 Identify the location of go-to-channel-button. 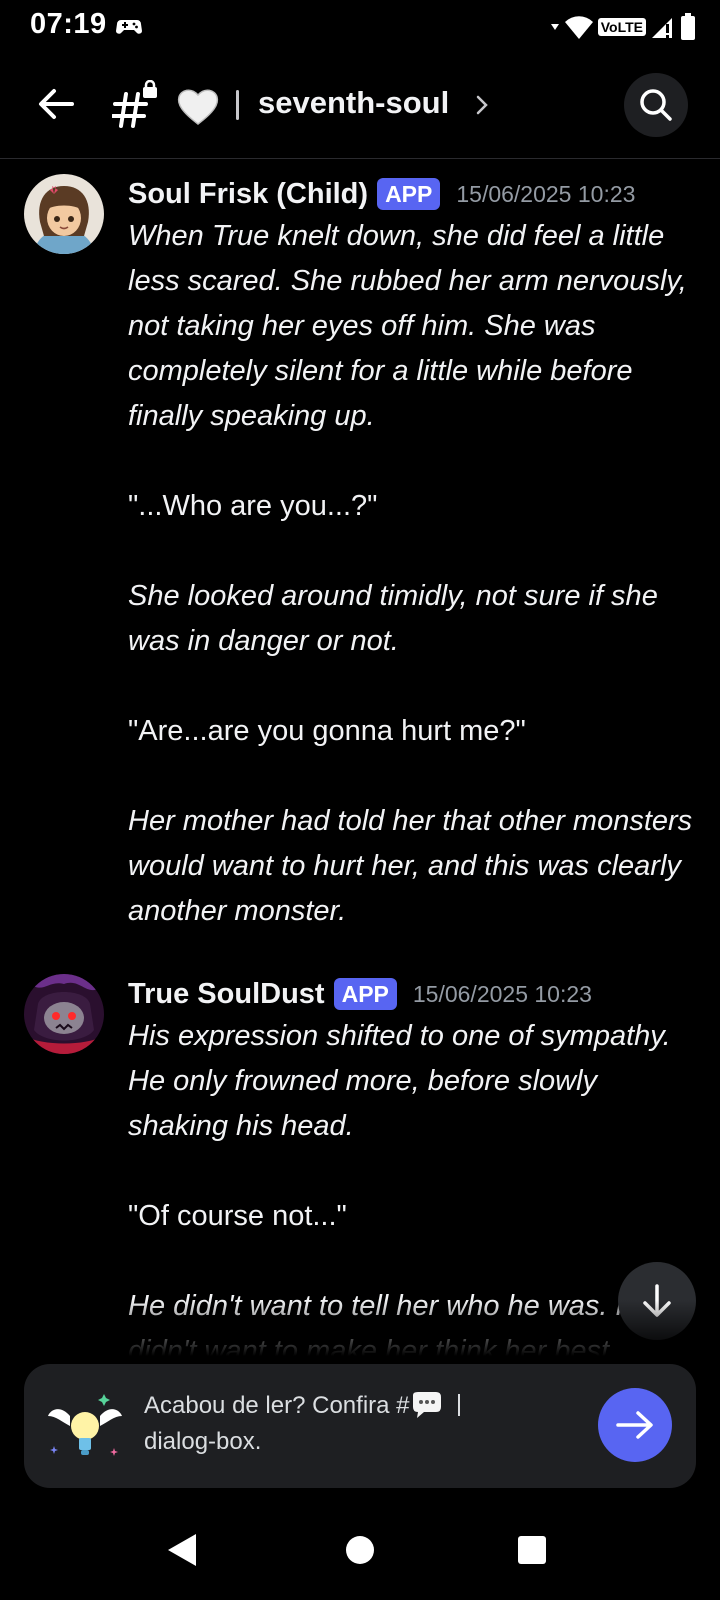
(635, 1425).